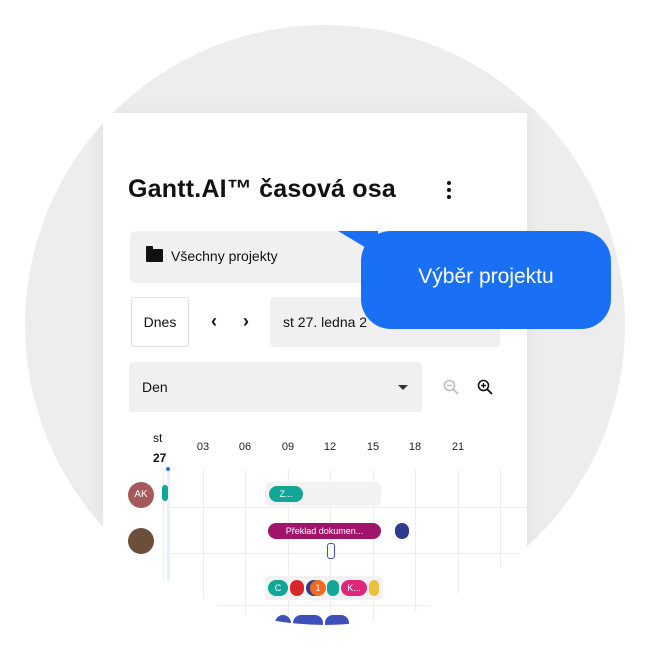 The image size is (650, 650). Describe the element at coordinates (160, 322) in the screenshot. I see `today-button: Dnes` at that location.